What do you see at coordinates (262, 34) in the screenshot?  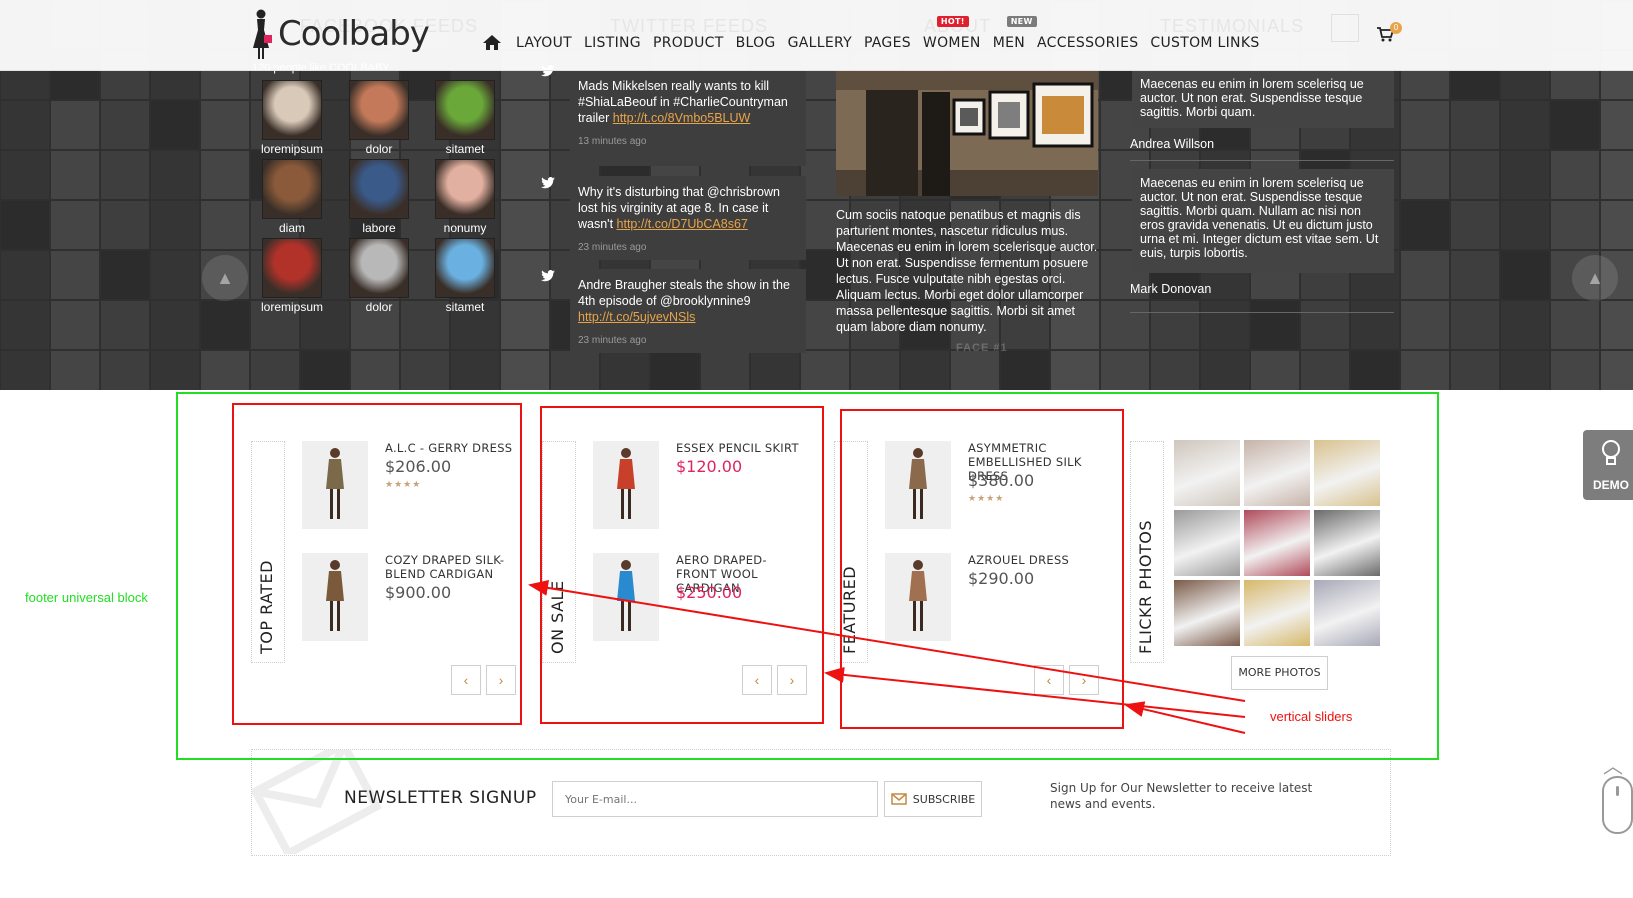 I see `lady-silhouette-icon` at bounding box center [262, 34].